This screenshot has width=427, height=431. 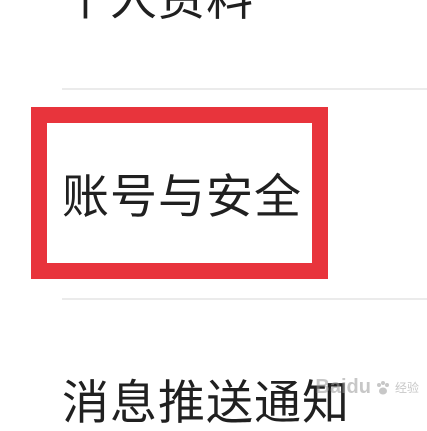 I want to click on watermark-sub: 经验, so click(x=406, y=388).